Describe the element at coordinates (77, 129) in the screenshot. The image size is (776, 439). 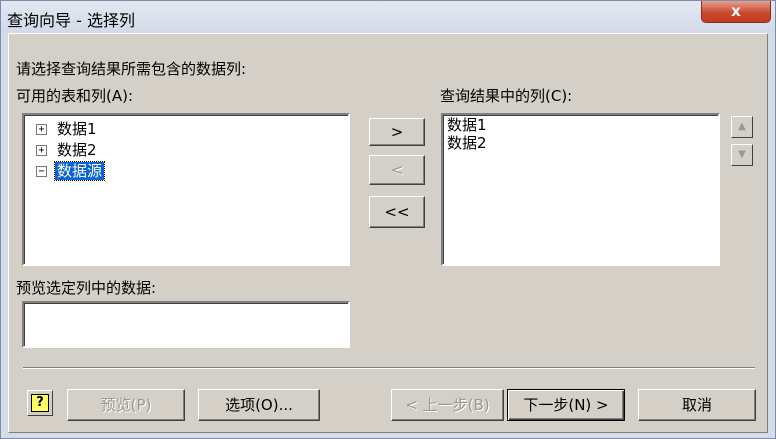
I see `tree-item-label: 数据1` at that location.